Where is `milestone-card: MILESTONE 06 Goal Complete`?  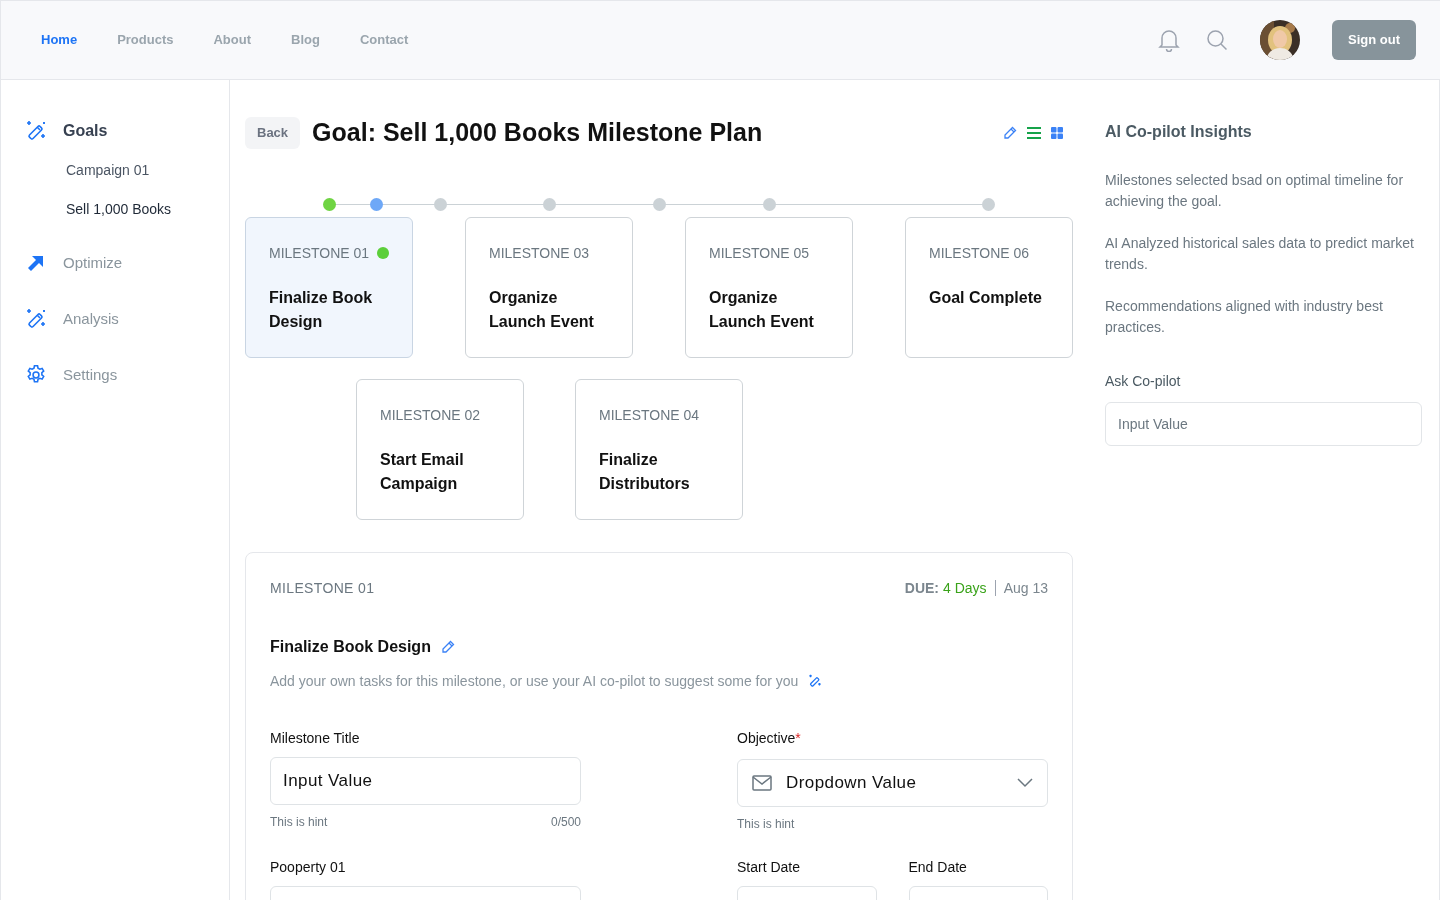 milestone-card: MILESTONE 06 Goal Complete is located at coordinates (989, 287).